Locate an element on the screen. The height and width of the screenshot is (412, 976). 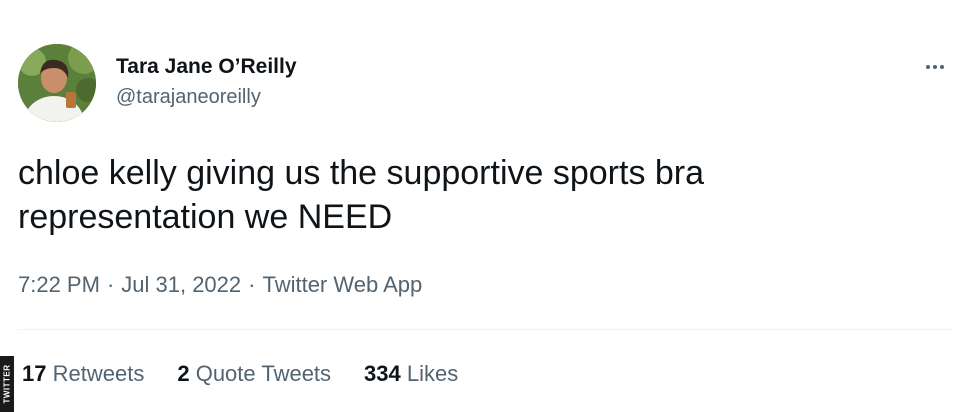
avatar is located at coordinates (57, 83).